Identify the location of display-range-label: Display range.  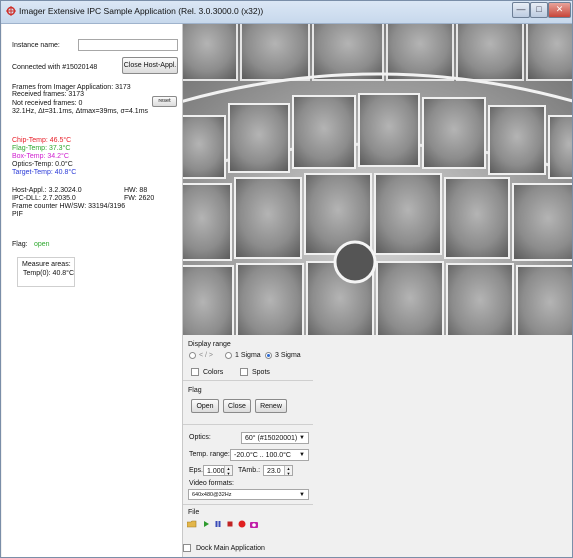
(209, 344).